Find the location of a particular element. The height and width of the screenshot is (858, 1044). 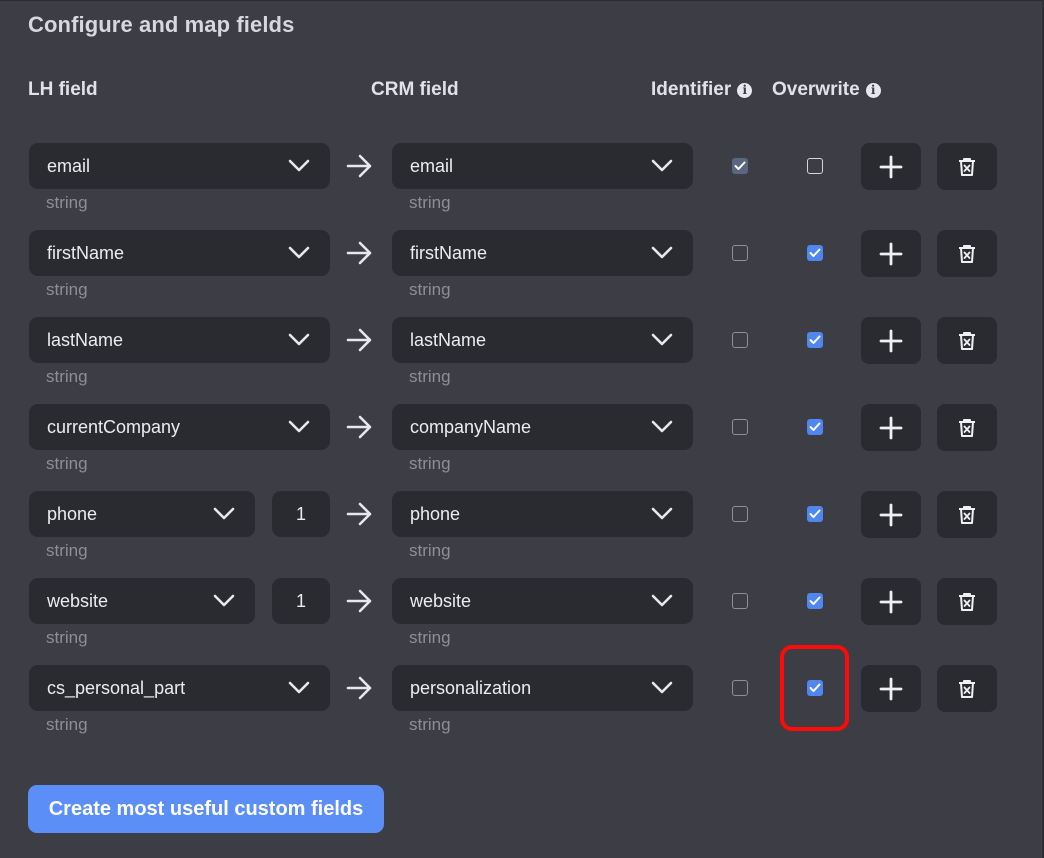

lh-field-value: lastName is located at coordinates (85, 339).